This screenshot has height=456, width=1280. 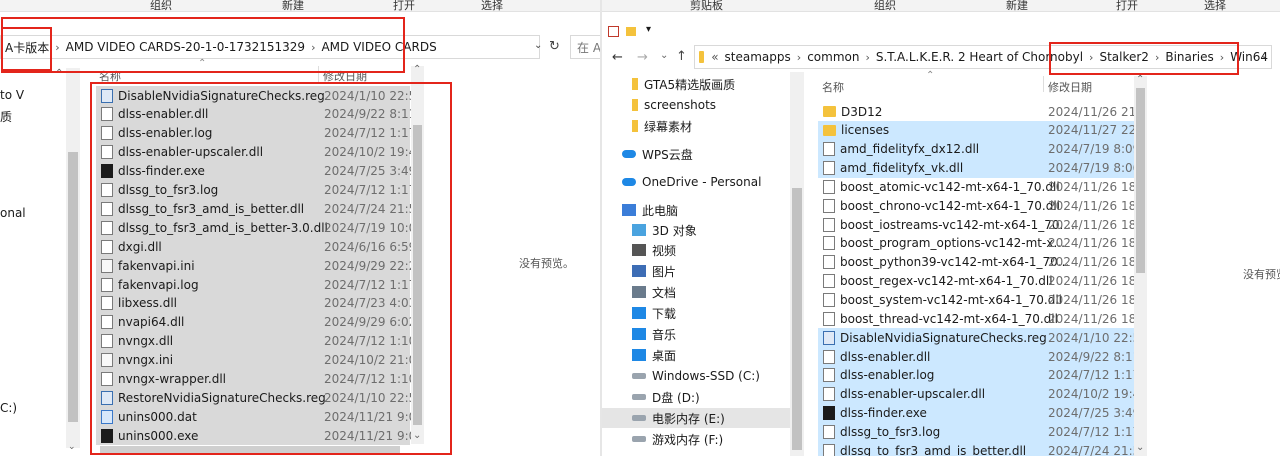 I want to click on nav-item: OneDrive - Personal, so click(x=691, y=182).